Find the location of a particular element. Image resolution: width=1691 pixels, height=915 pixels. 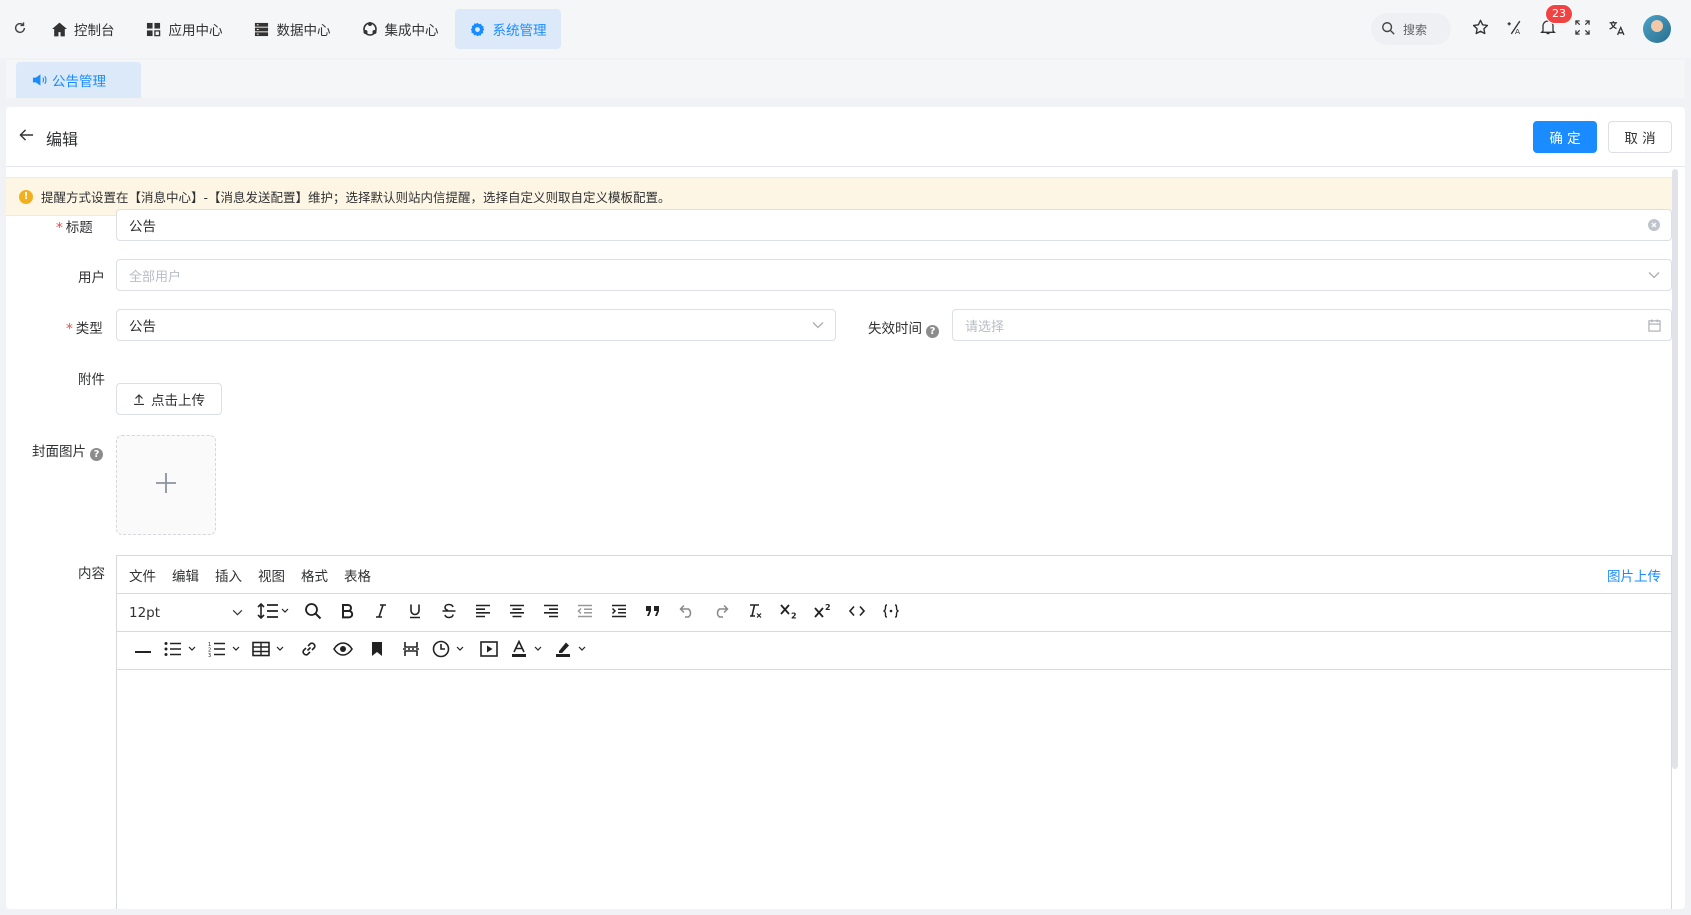

blockquote-button is located at coordinates (653, 613).